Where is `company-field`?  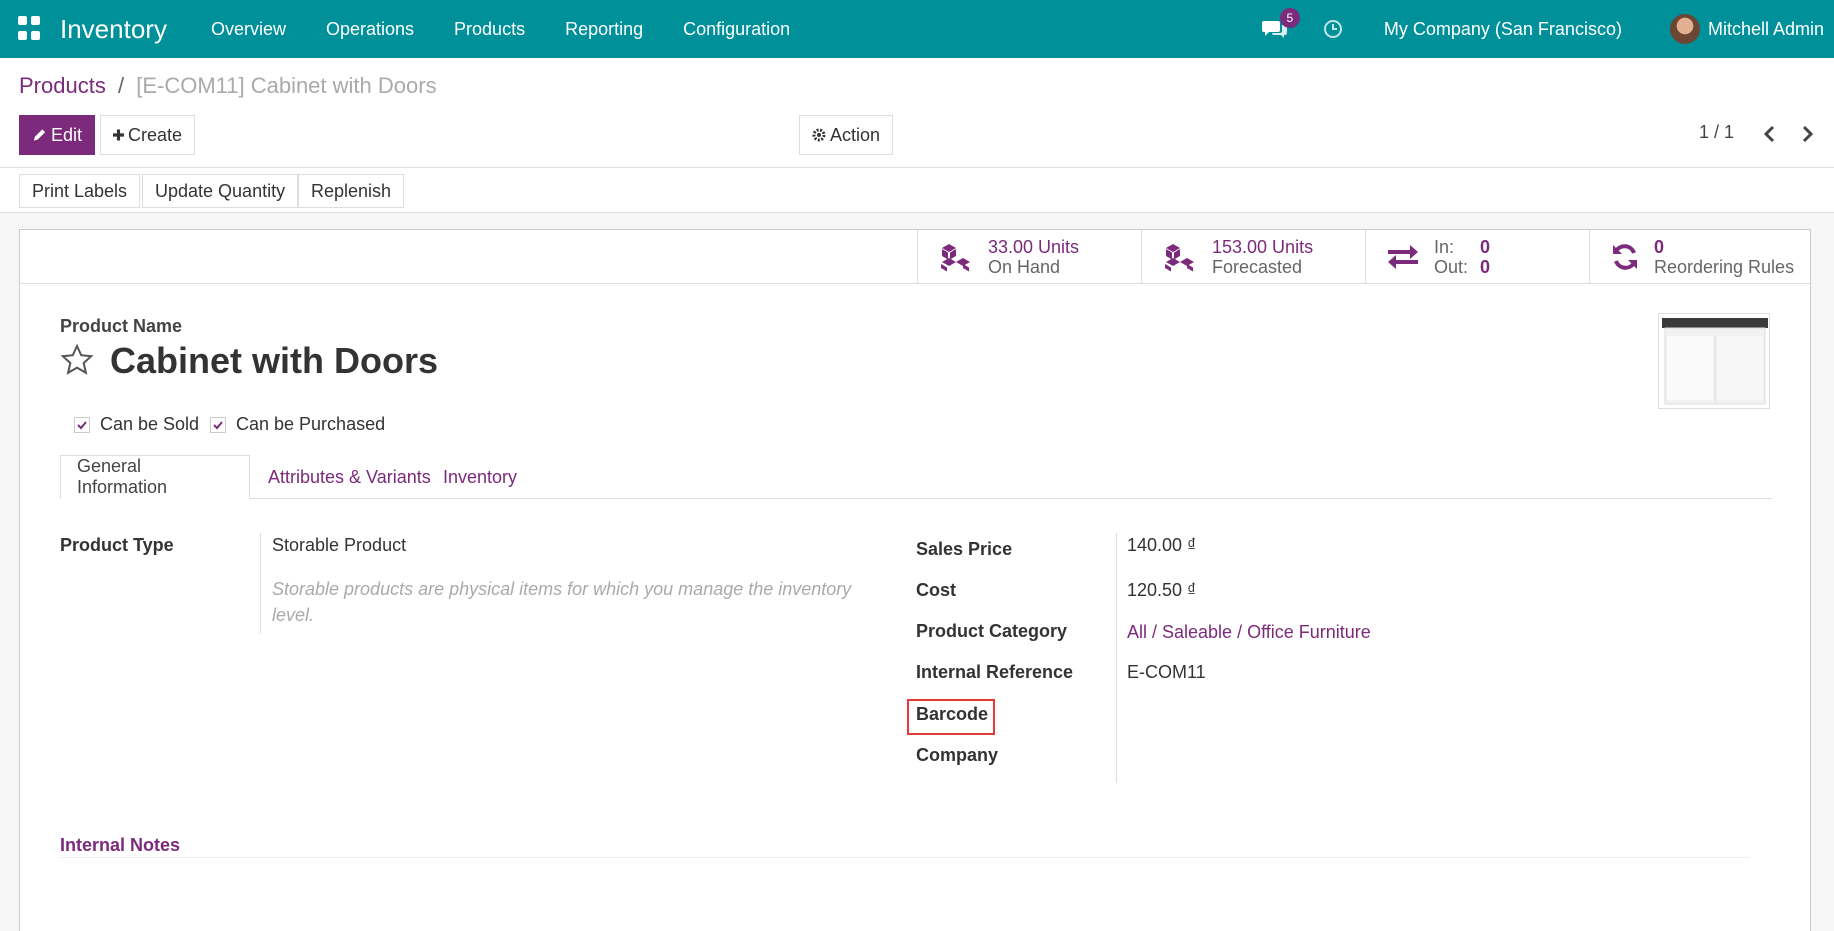
company-field is located at coordinates (1277, 757).